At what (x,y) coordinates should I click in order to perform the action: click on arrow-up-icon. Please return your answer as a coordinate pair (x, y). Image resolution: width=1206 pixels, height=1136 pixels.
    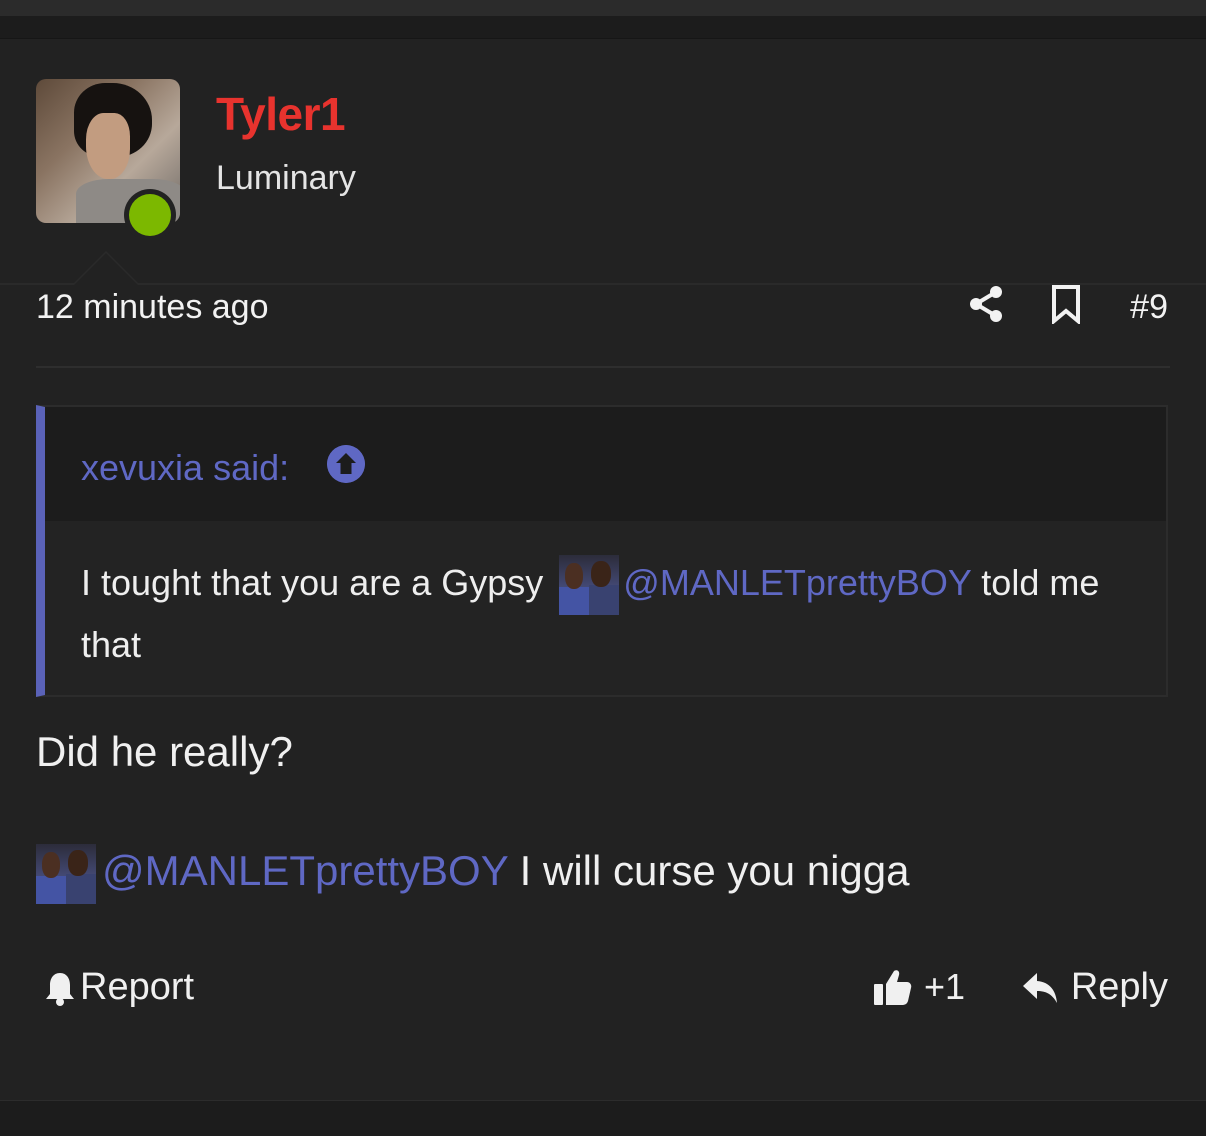
    Looking at the image, I should click on (346, 464).